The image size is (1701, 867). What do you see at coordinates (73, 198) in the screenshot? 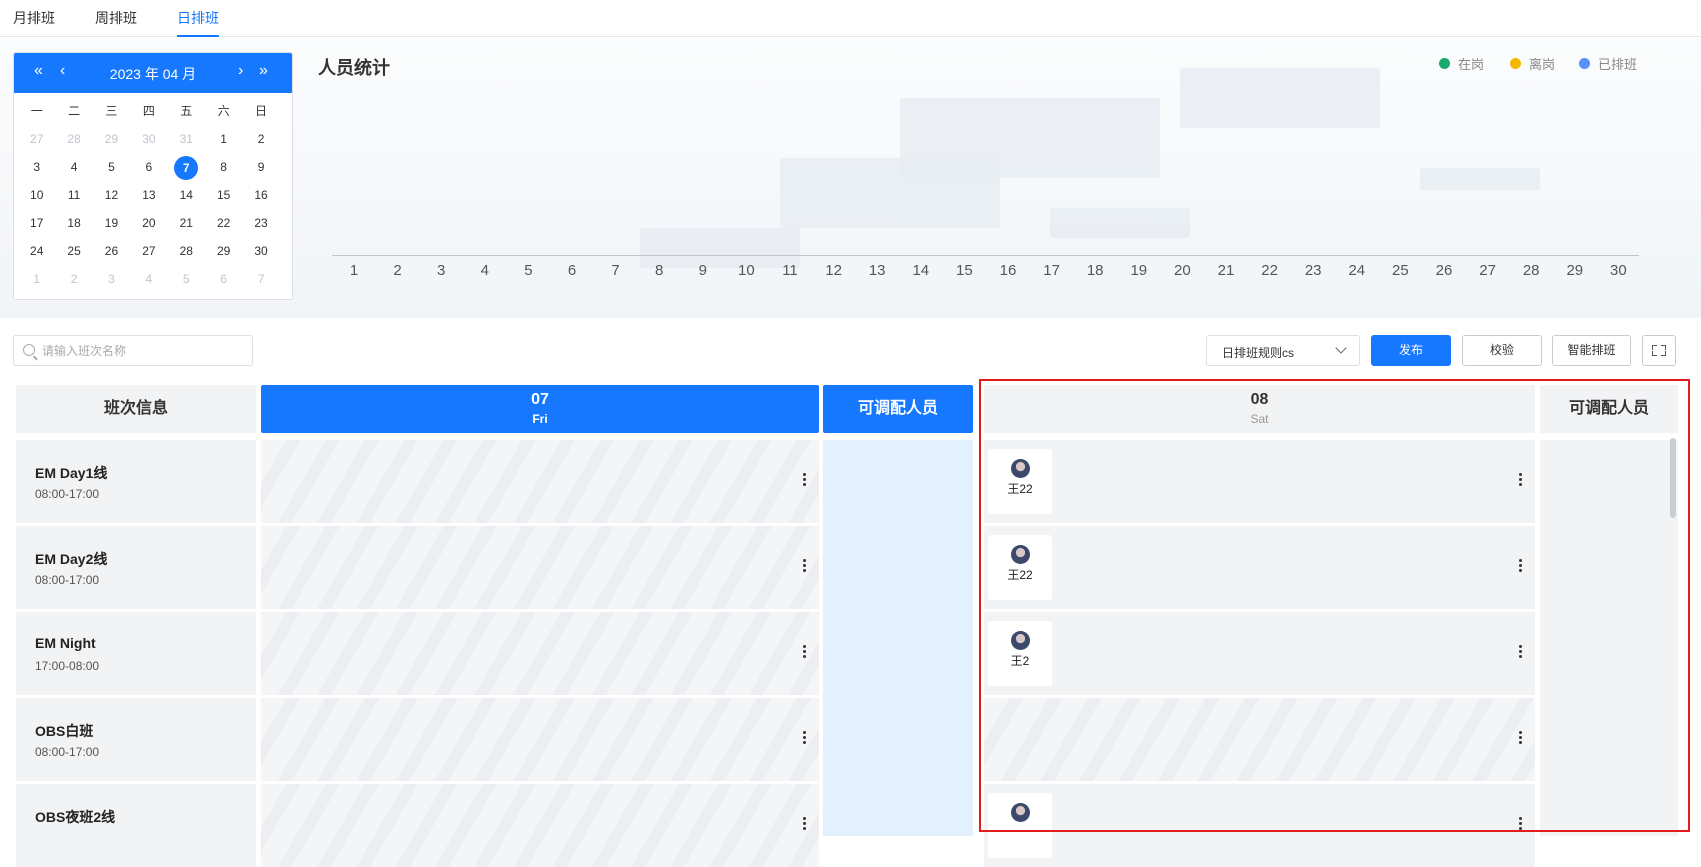
I see `calendar-day: 11` at bounding box center [73, 198].